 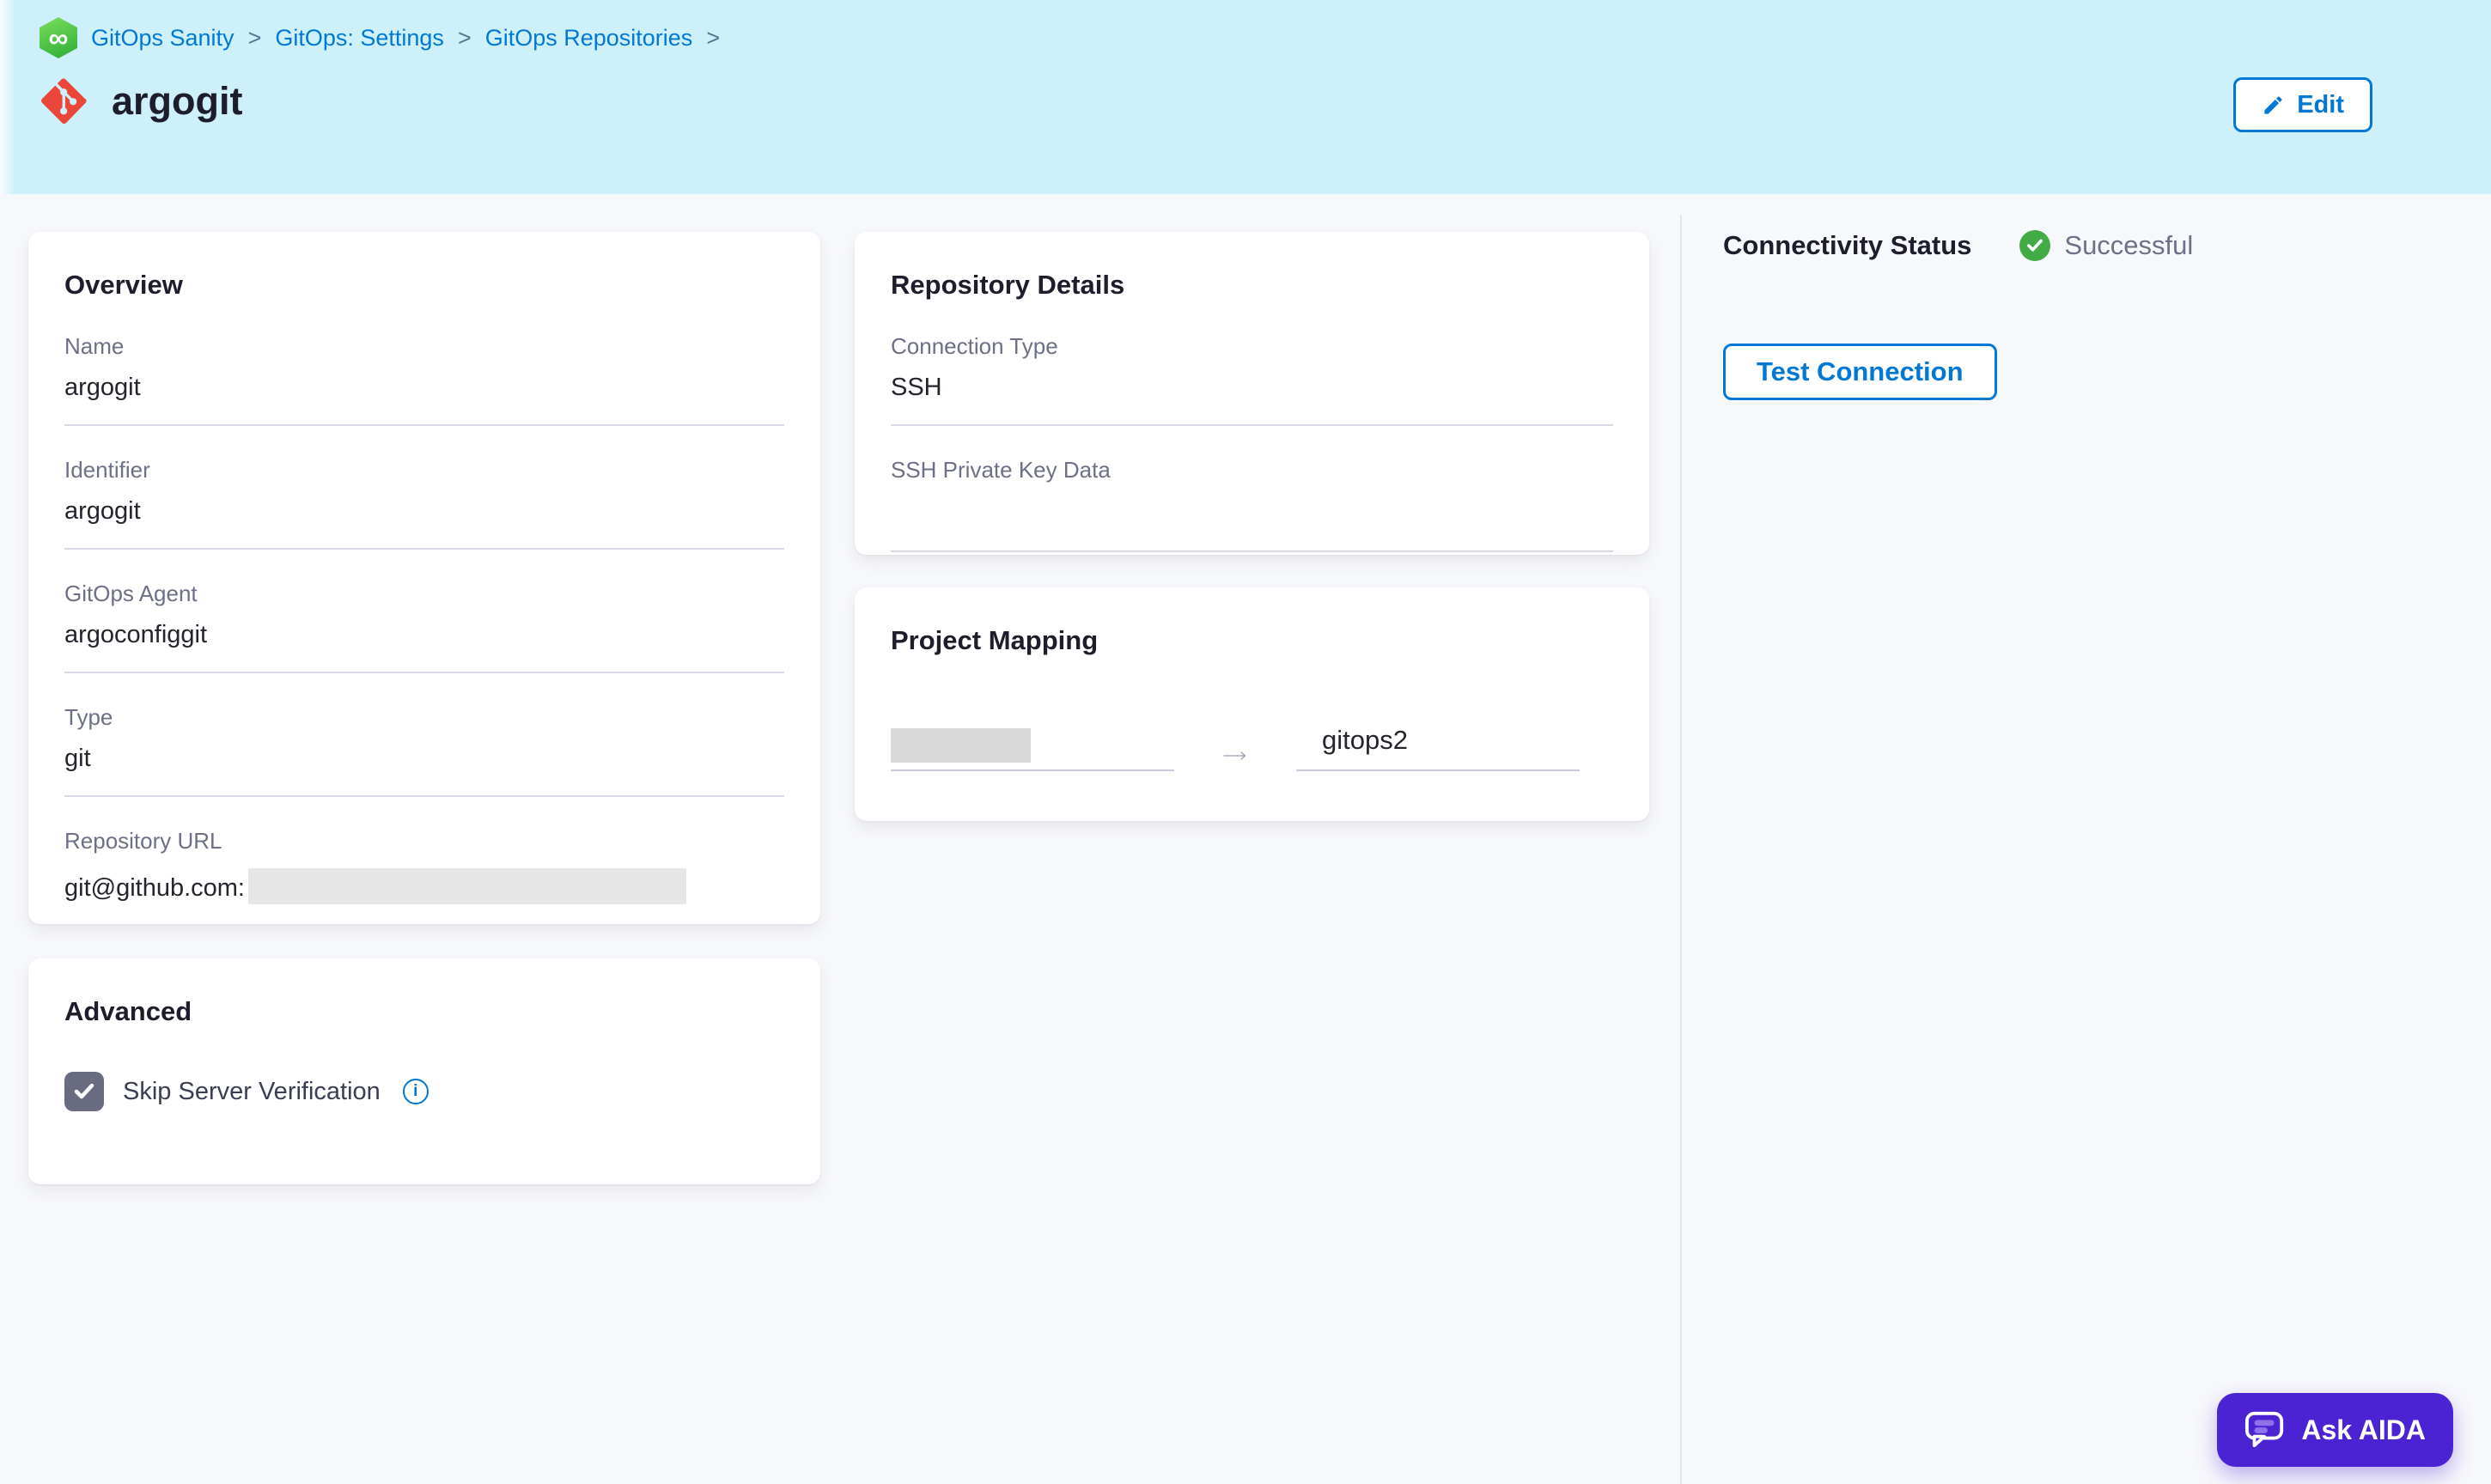 What do you see at coordinates (1252, 525) in the screenshot?
I see `field-value` at bounding box center [1252, 525].